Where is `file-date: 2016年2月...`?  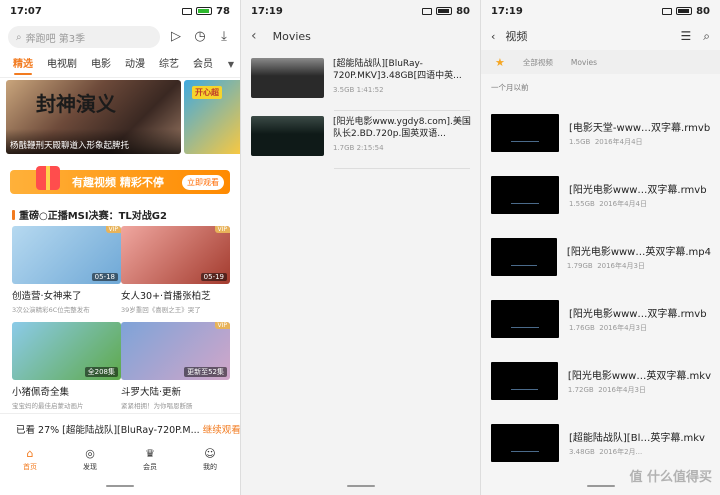
file-date: 2016年2月... is located at coordinates (621, 452).